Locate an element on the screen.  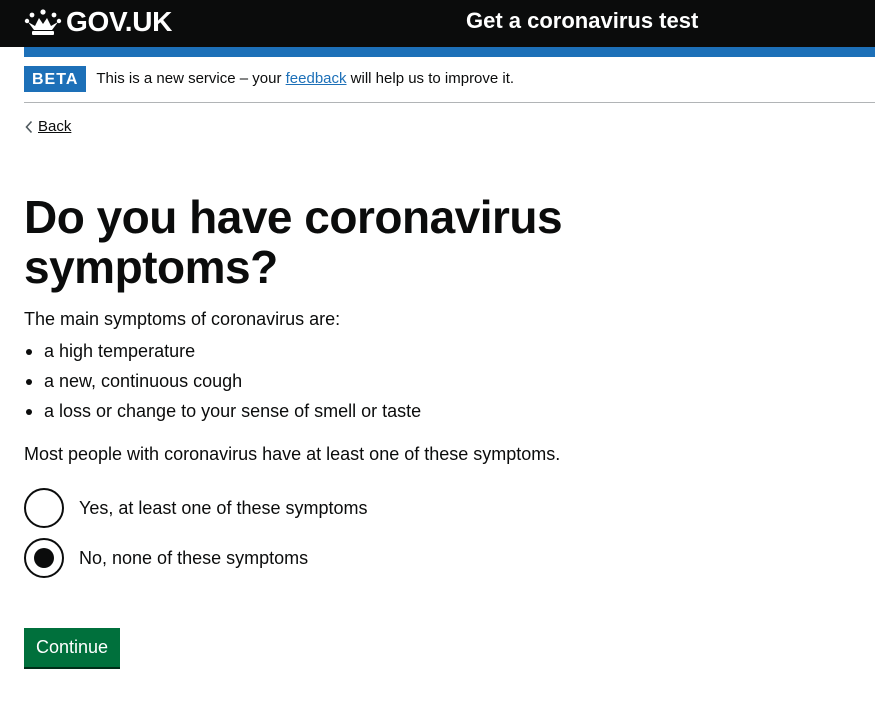
govuk-logo-link: GOV.UK is located at coordinates (98, 22).